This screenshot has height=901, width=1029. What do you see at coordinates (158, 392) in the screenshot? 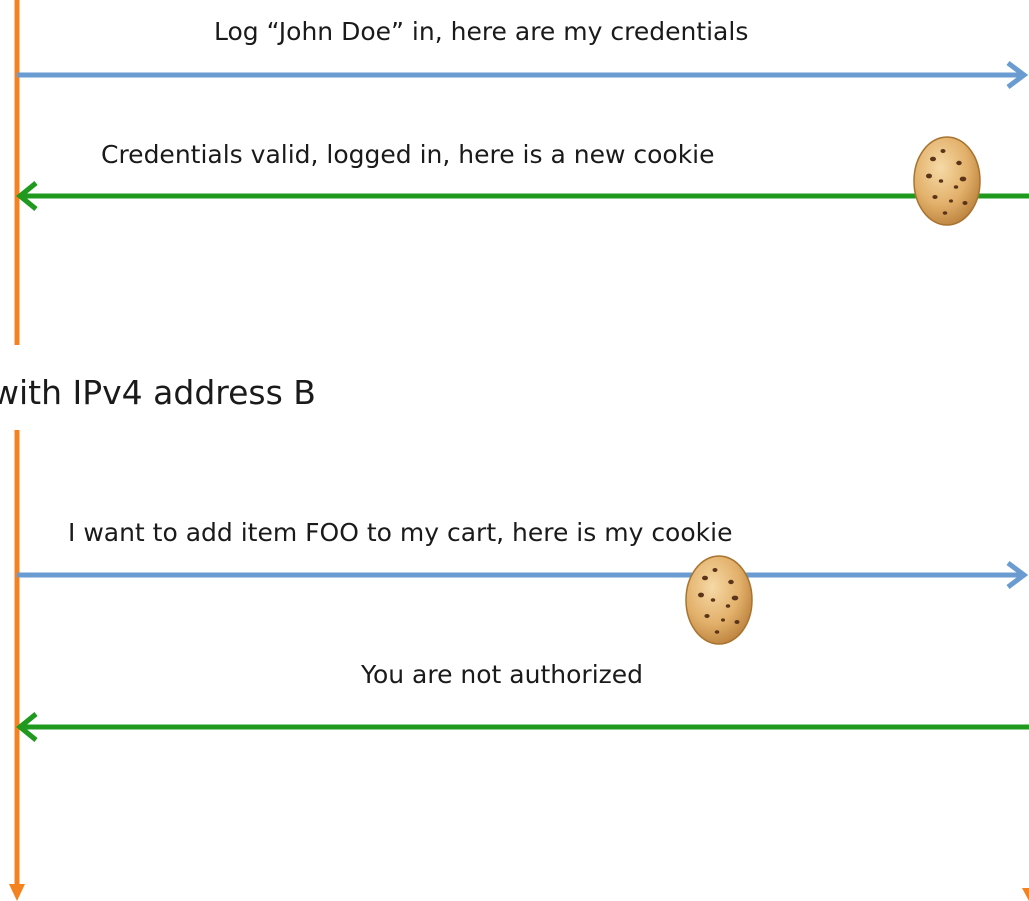
I see `section-heading: with IPv4 address B` at bounding box center [158, 392].